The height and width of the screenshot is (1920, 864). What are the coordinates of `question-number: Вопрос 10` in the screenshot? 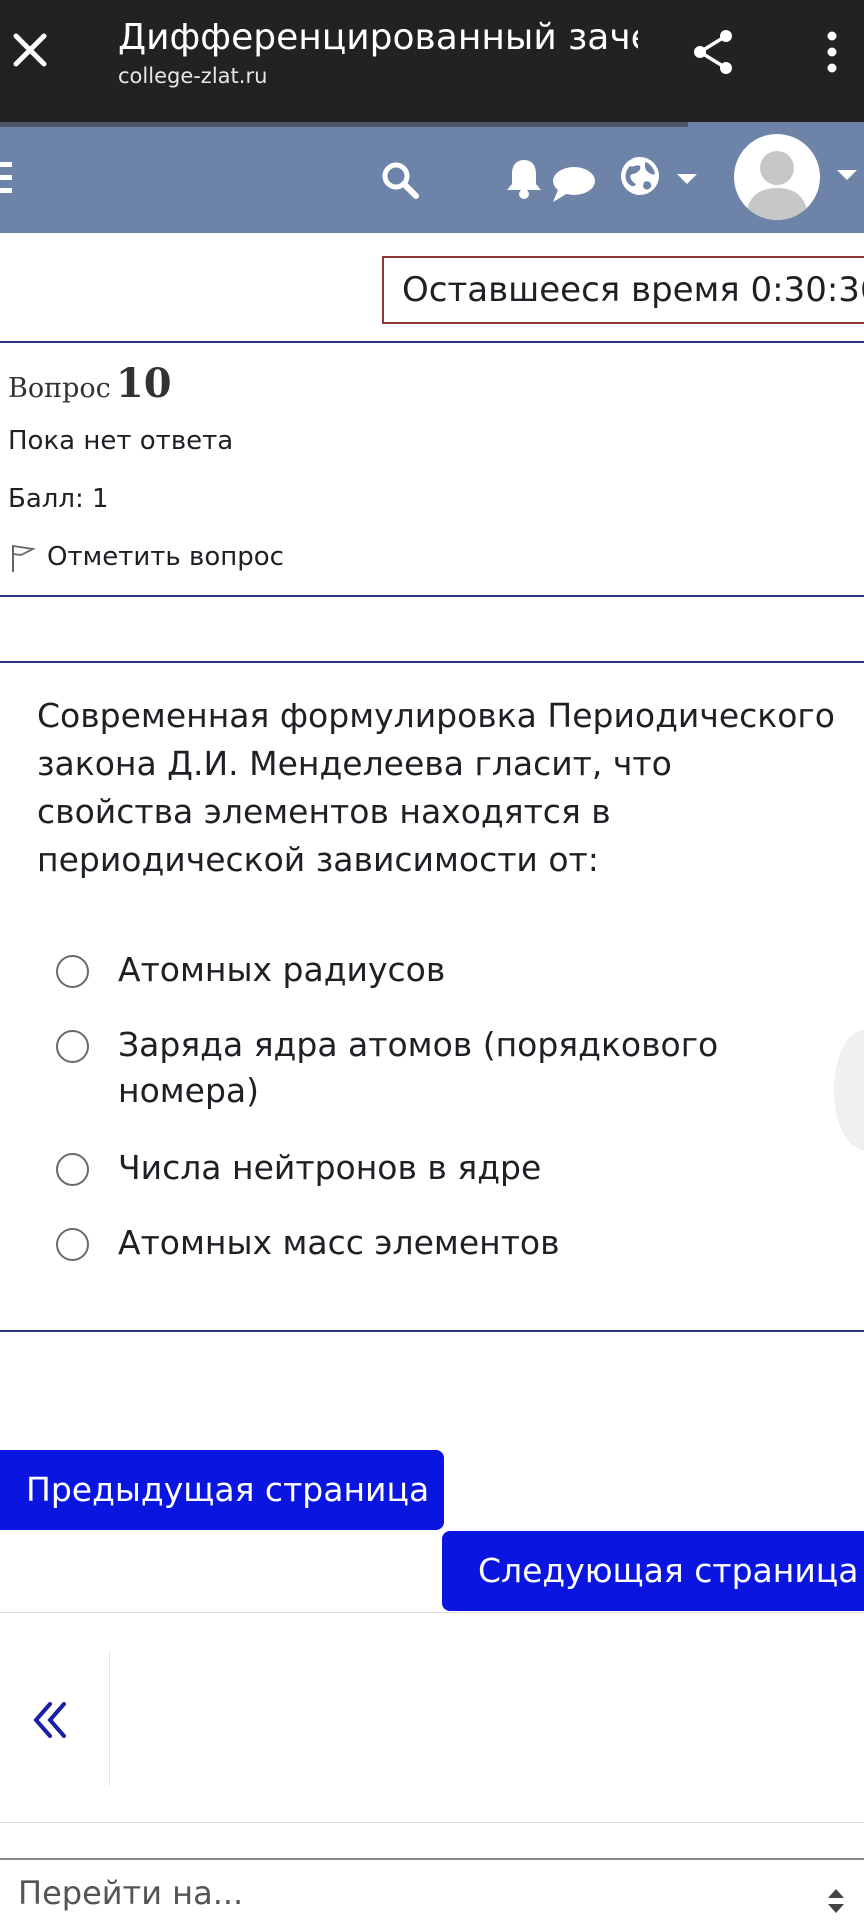 It's located at (90, 383).